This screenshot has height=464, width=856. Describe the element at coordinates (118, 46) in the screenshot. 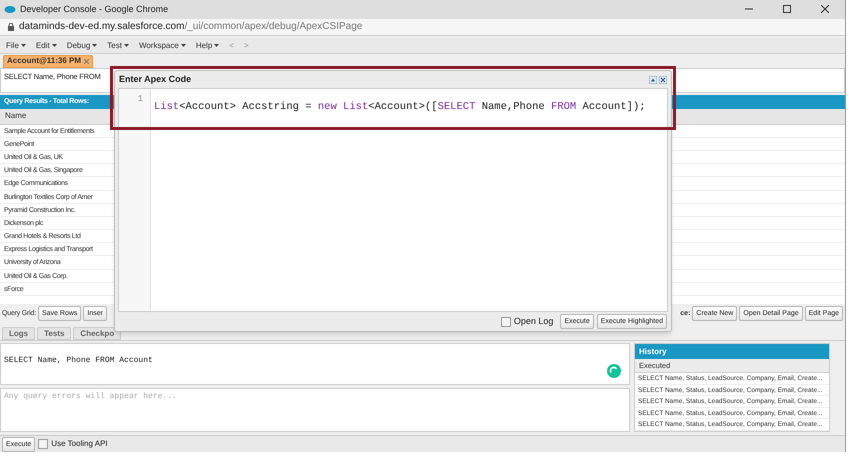

I see `menu-item: Test` at that location.